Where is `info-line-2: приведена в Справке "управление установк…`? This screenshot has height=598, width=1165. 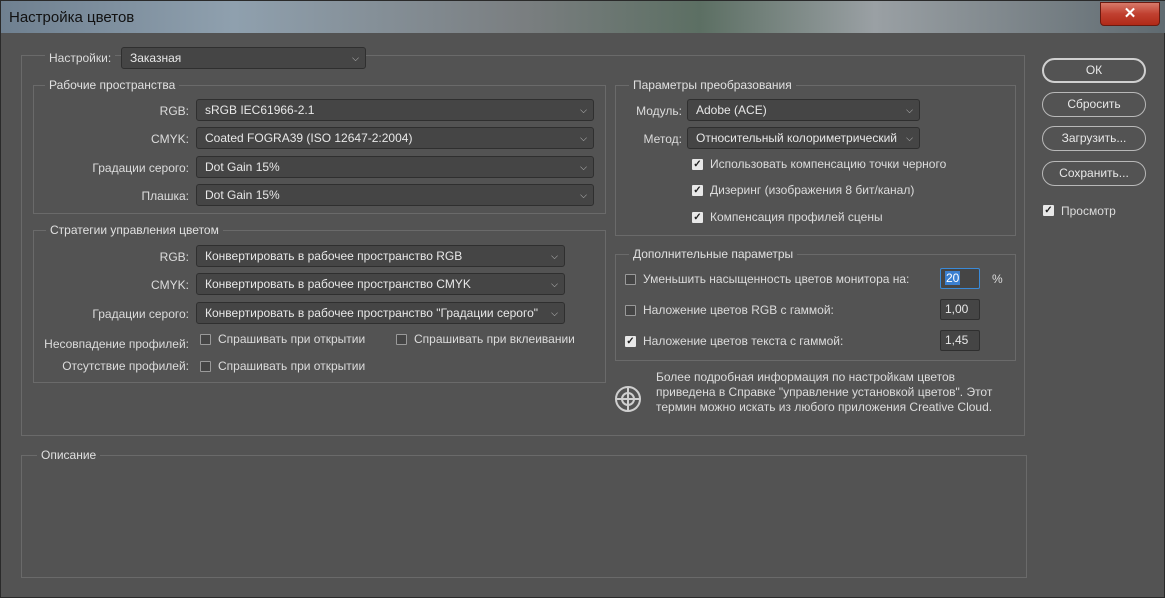 info-line-2: приведена в Справке "управление установк… is located at coordinates (824, 392).